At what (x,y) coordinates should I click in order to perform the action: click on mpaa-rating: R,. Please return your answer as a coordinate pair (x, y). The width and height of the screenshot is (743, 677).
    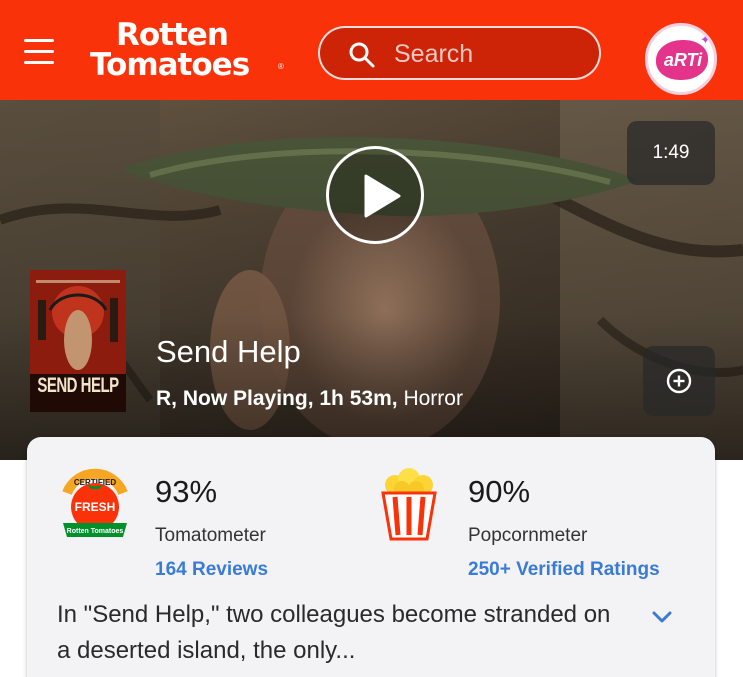
    Looking at the image, I should click on (166, 398).